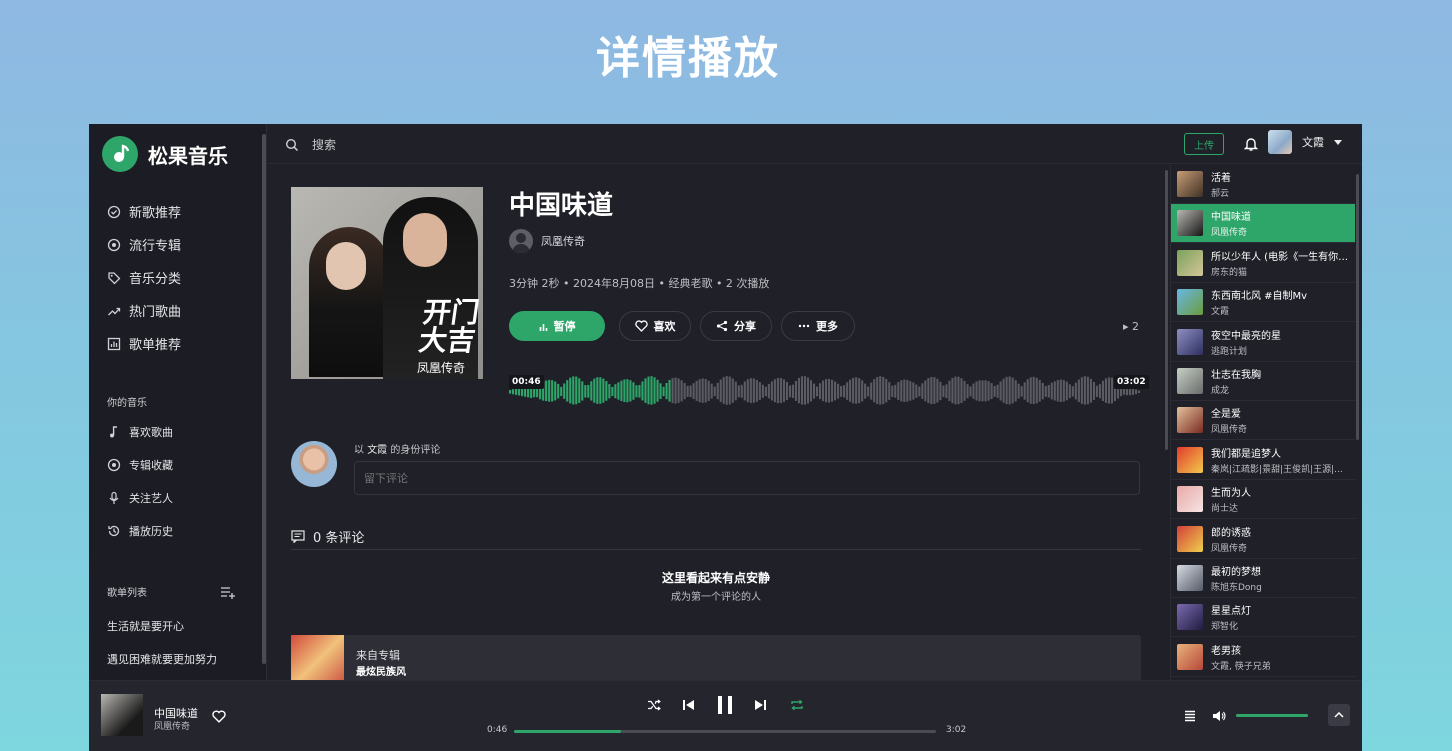 Image resolution: width=1452 pixels, height=751 pixels. I want to click on queue-item-title: 活着, so click(1221, 178).